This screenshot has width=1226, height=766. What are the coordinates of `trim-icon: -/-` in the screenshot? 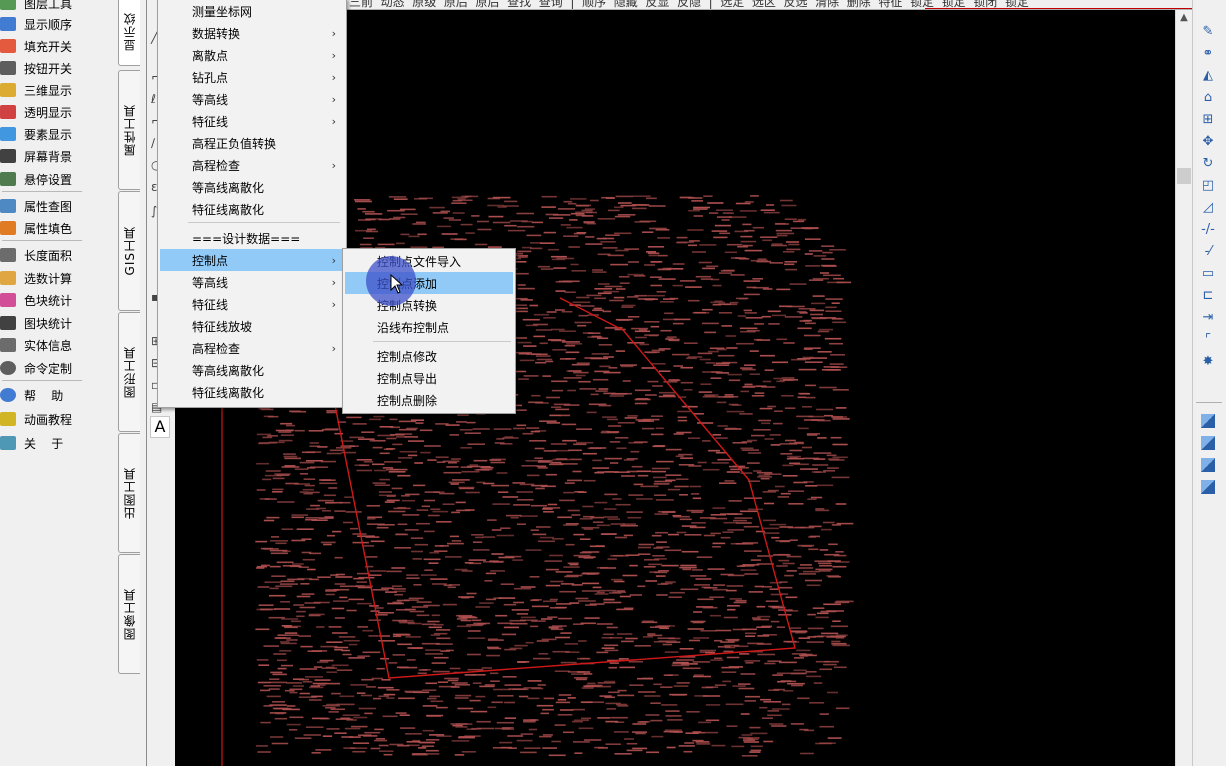 It's located at (1208, 231).